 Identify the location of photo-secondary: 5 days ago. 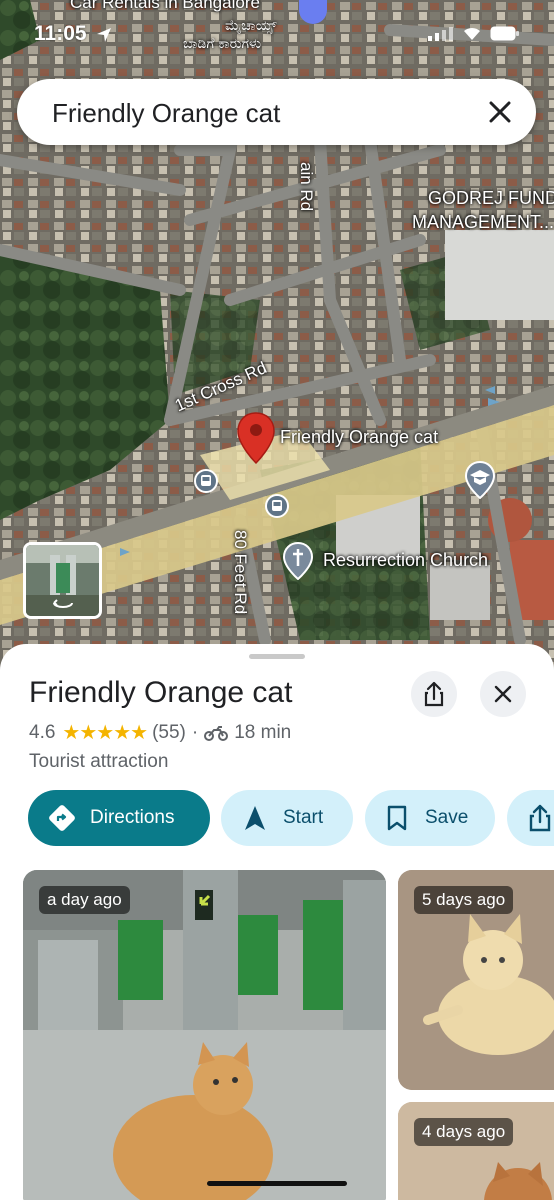
(476, 980).